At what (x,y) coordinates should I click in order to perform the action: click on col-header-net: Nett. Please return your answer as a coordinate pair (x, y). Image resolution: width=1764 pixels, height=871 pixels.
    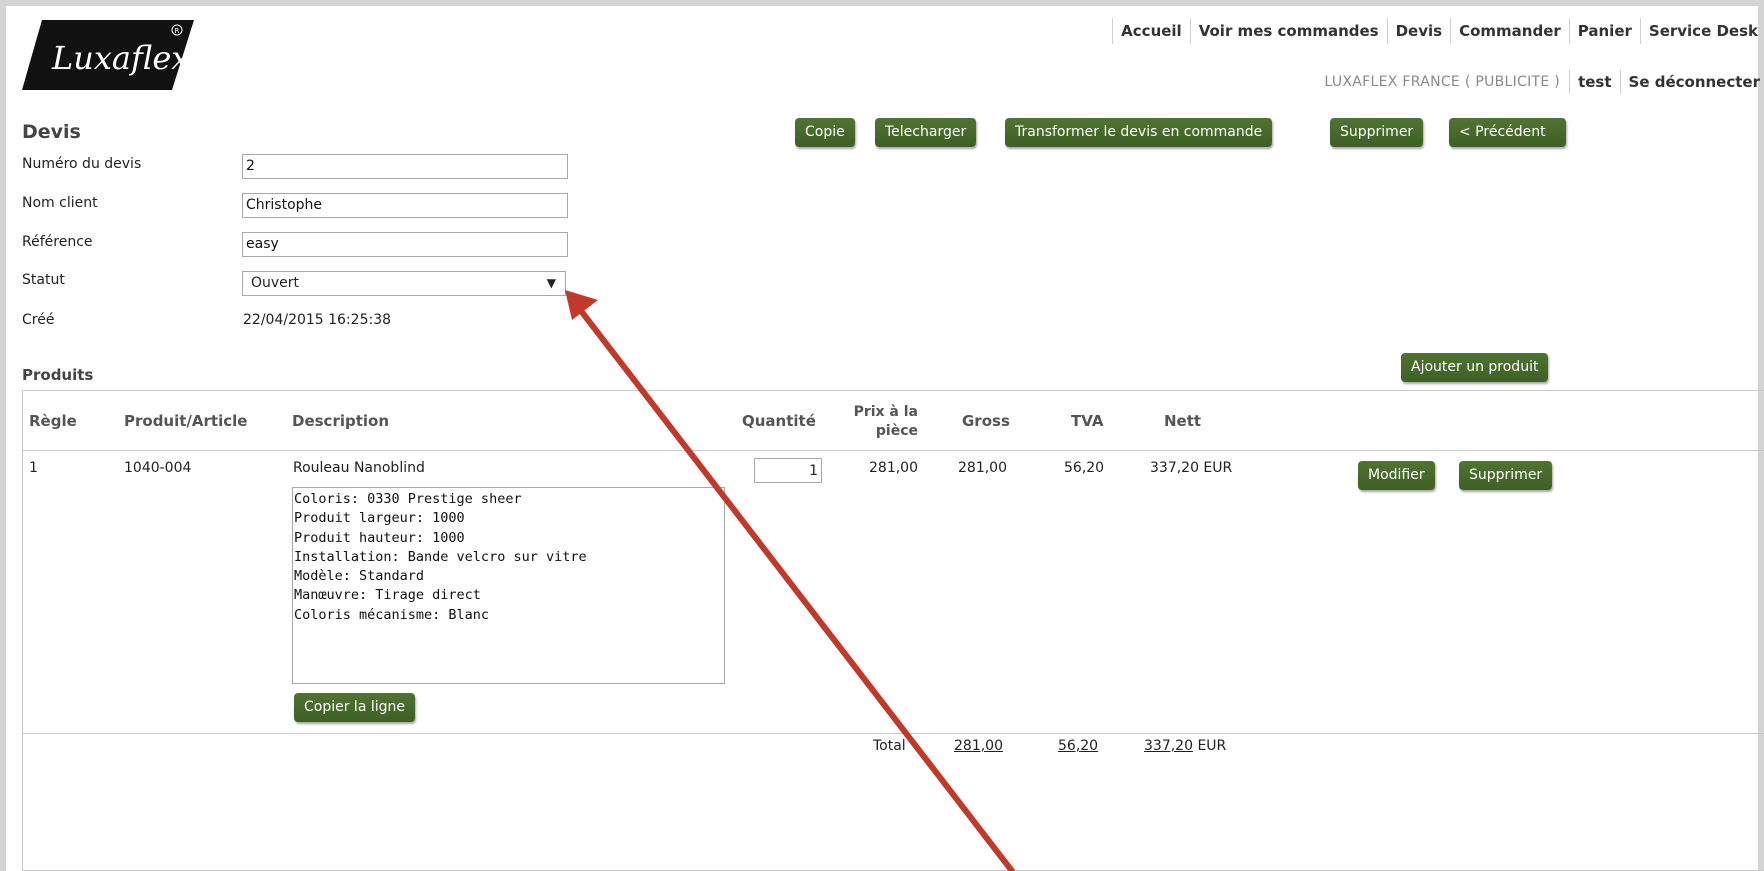
    Looking at the image, I should click on (1183, 421).